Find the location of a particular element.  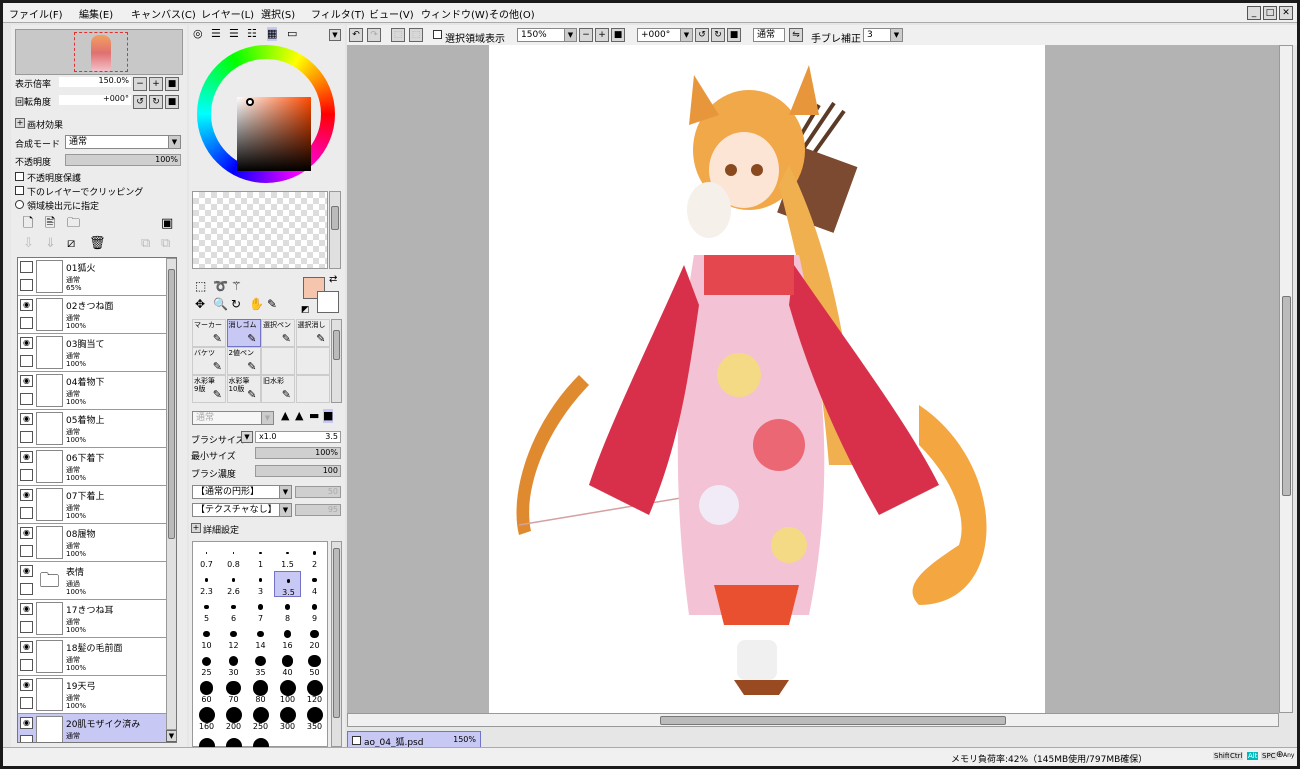

menu-select: 選択(S) is located at coordinates (278, 13).